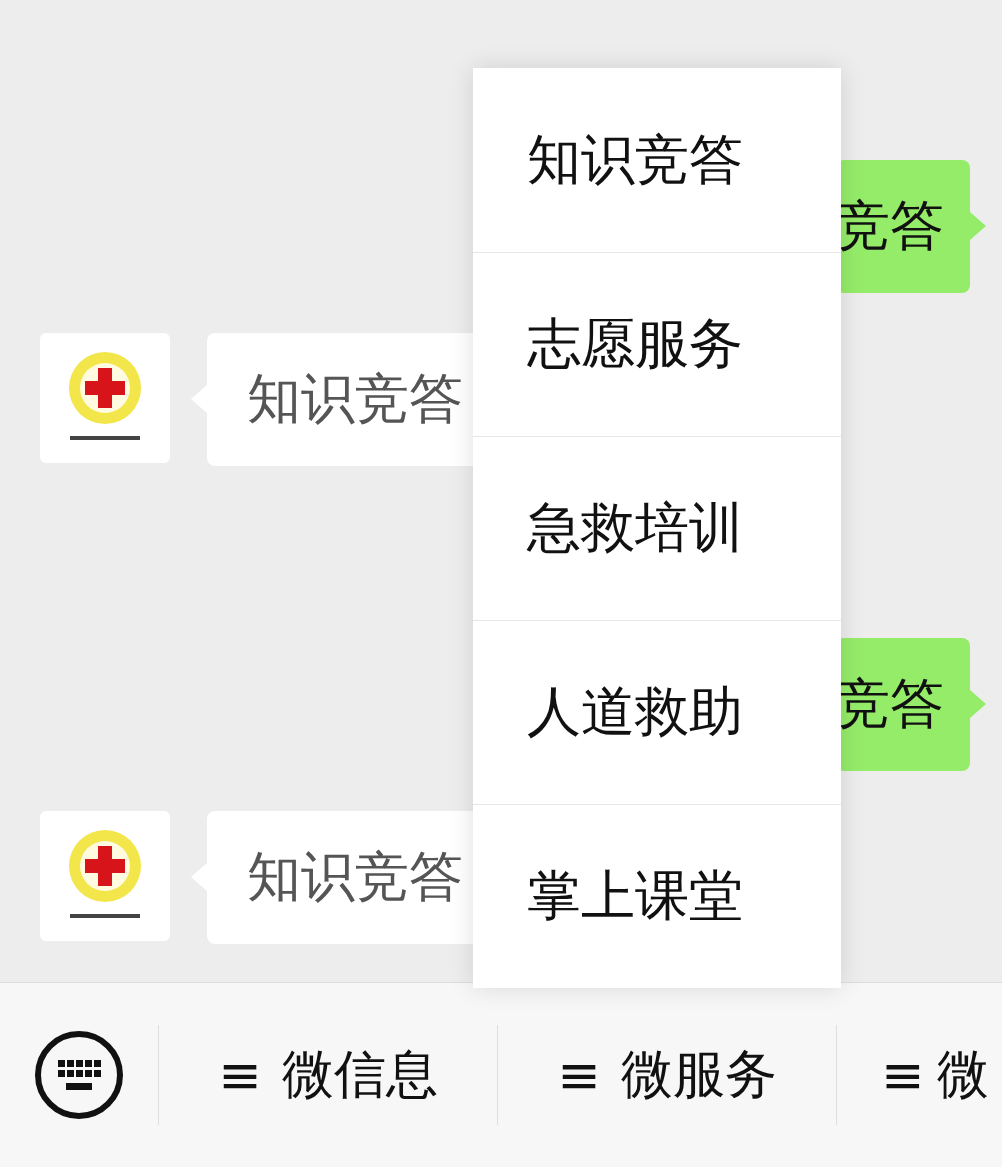 Image resolution: width=1002 pixels, height=1167 pixels. What do you see at coordinates (79, 1075) in the screenshot?
I see `keyboard-icon` at bounding box center [79, 1075].